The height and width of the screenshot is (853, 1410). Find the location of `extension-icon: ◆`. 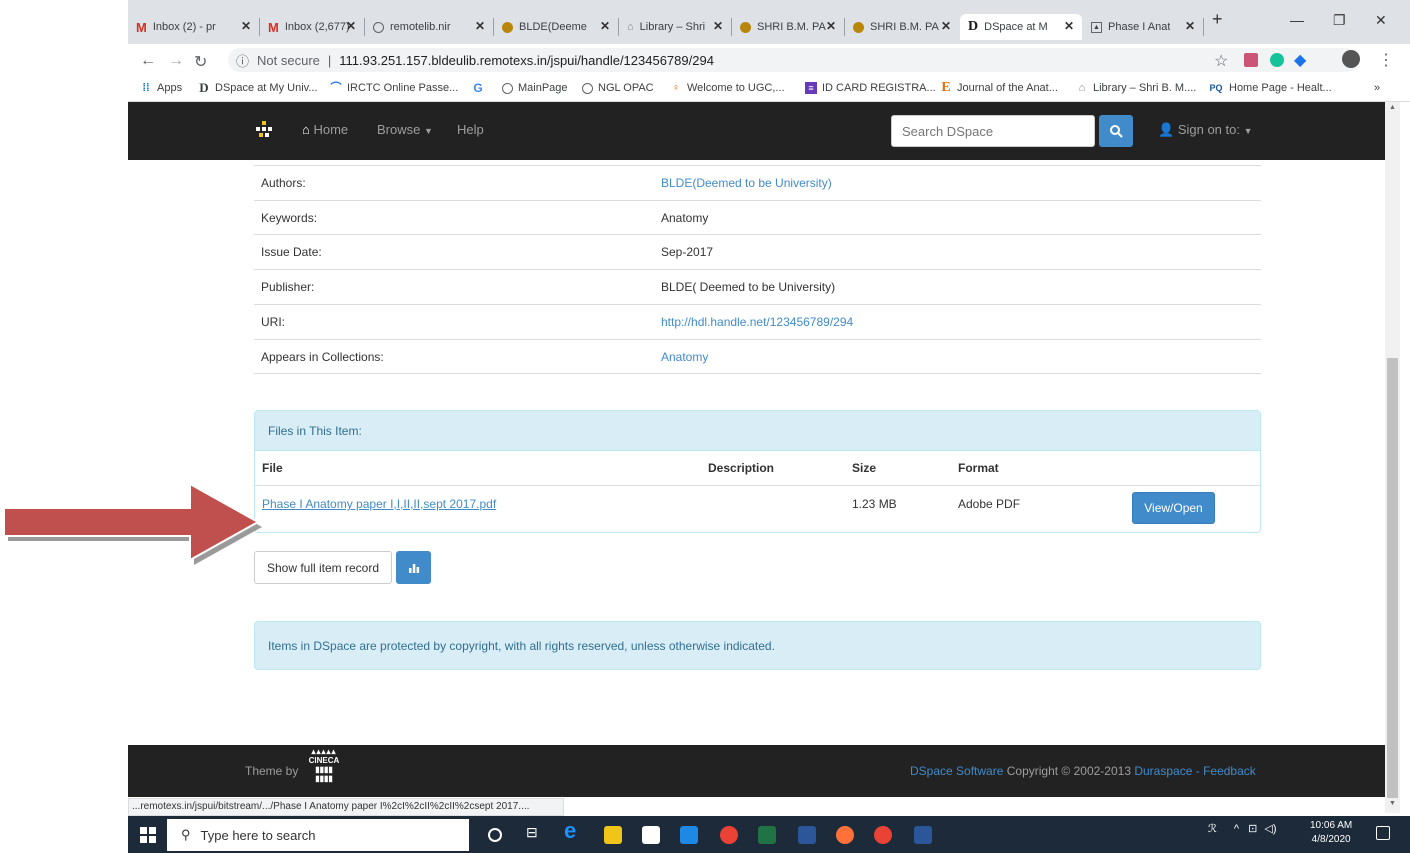

extension-icon: ◆ is located at coordinates (1300, 60).